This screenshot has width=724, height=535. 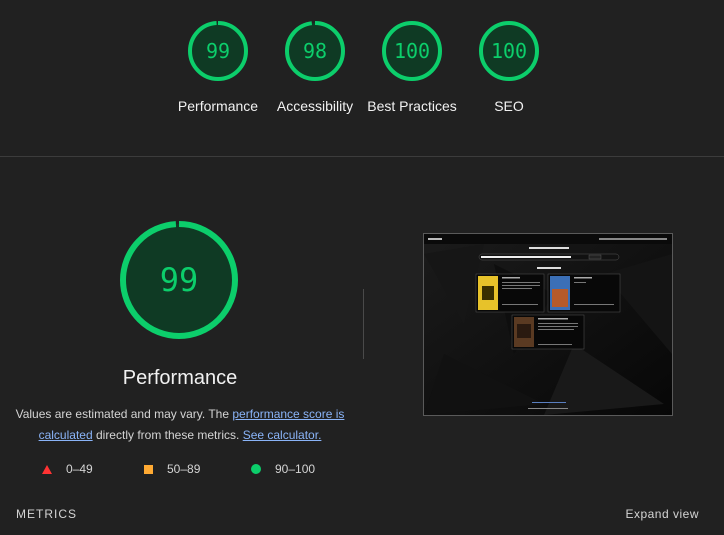 I want to click on score-legend: 0–49 50–89 90–100, so click(x=190, y=470).